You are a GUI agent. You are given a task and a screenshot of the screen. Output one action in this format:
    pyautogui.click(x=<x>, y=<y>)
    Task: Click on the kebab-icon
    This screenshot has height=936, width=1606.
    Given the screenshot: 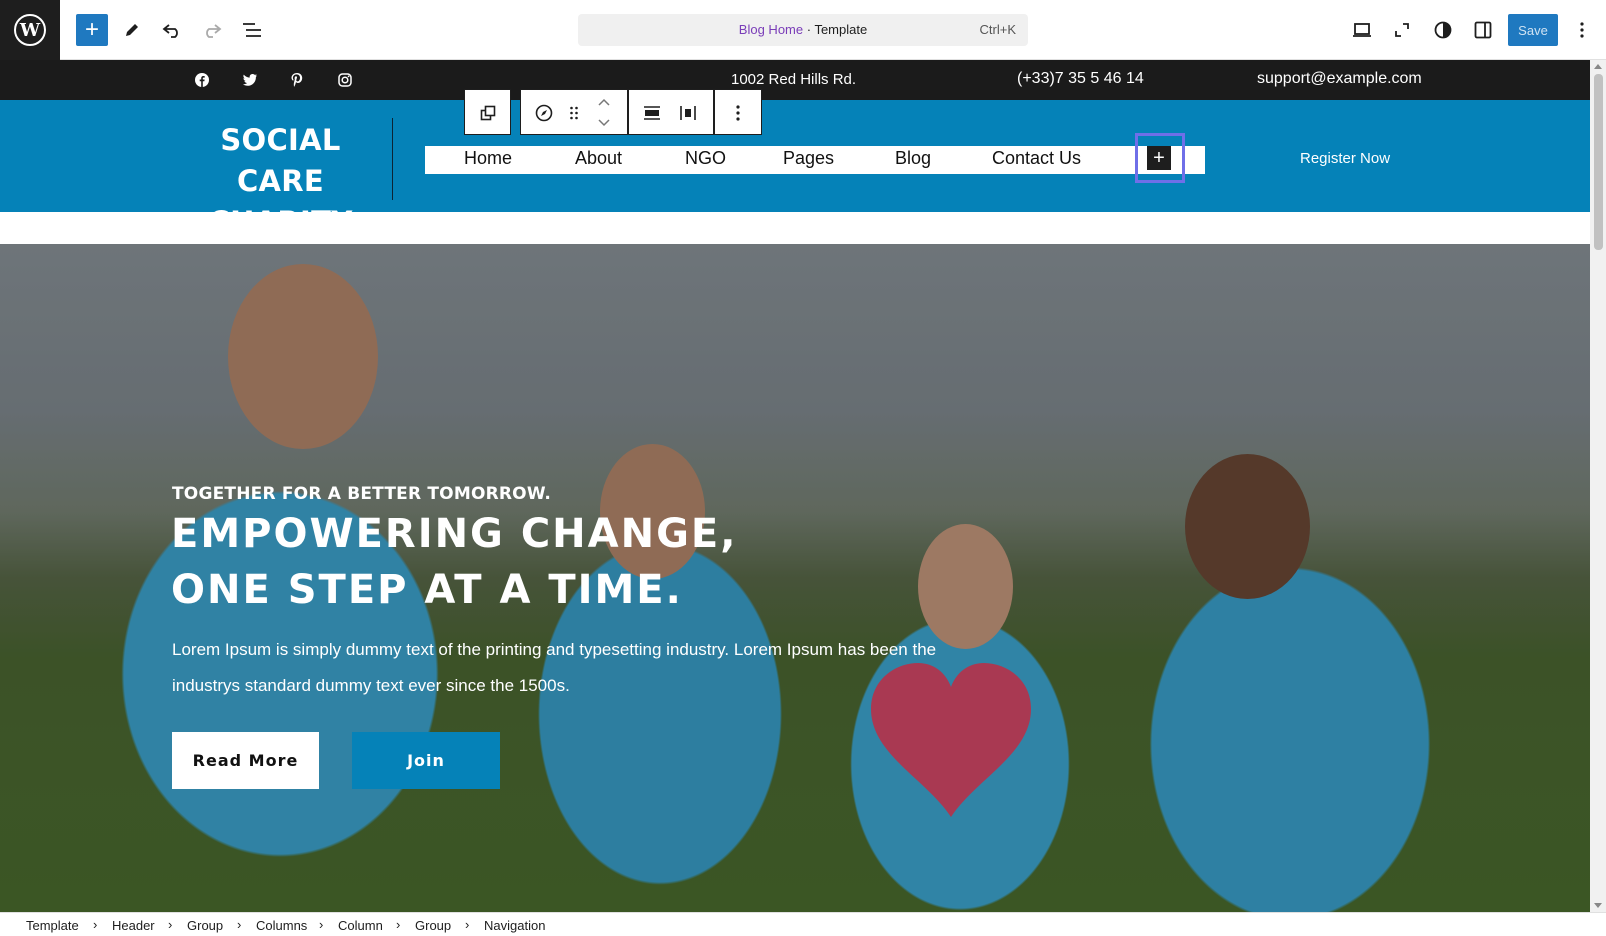 What is the action you would take?
    pyautogui.click(x=1582, y=30)
    